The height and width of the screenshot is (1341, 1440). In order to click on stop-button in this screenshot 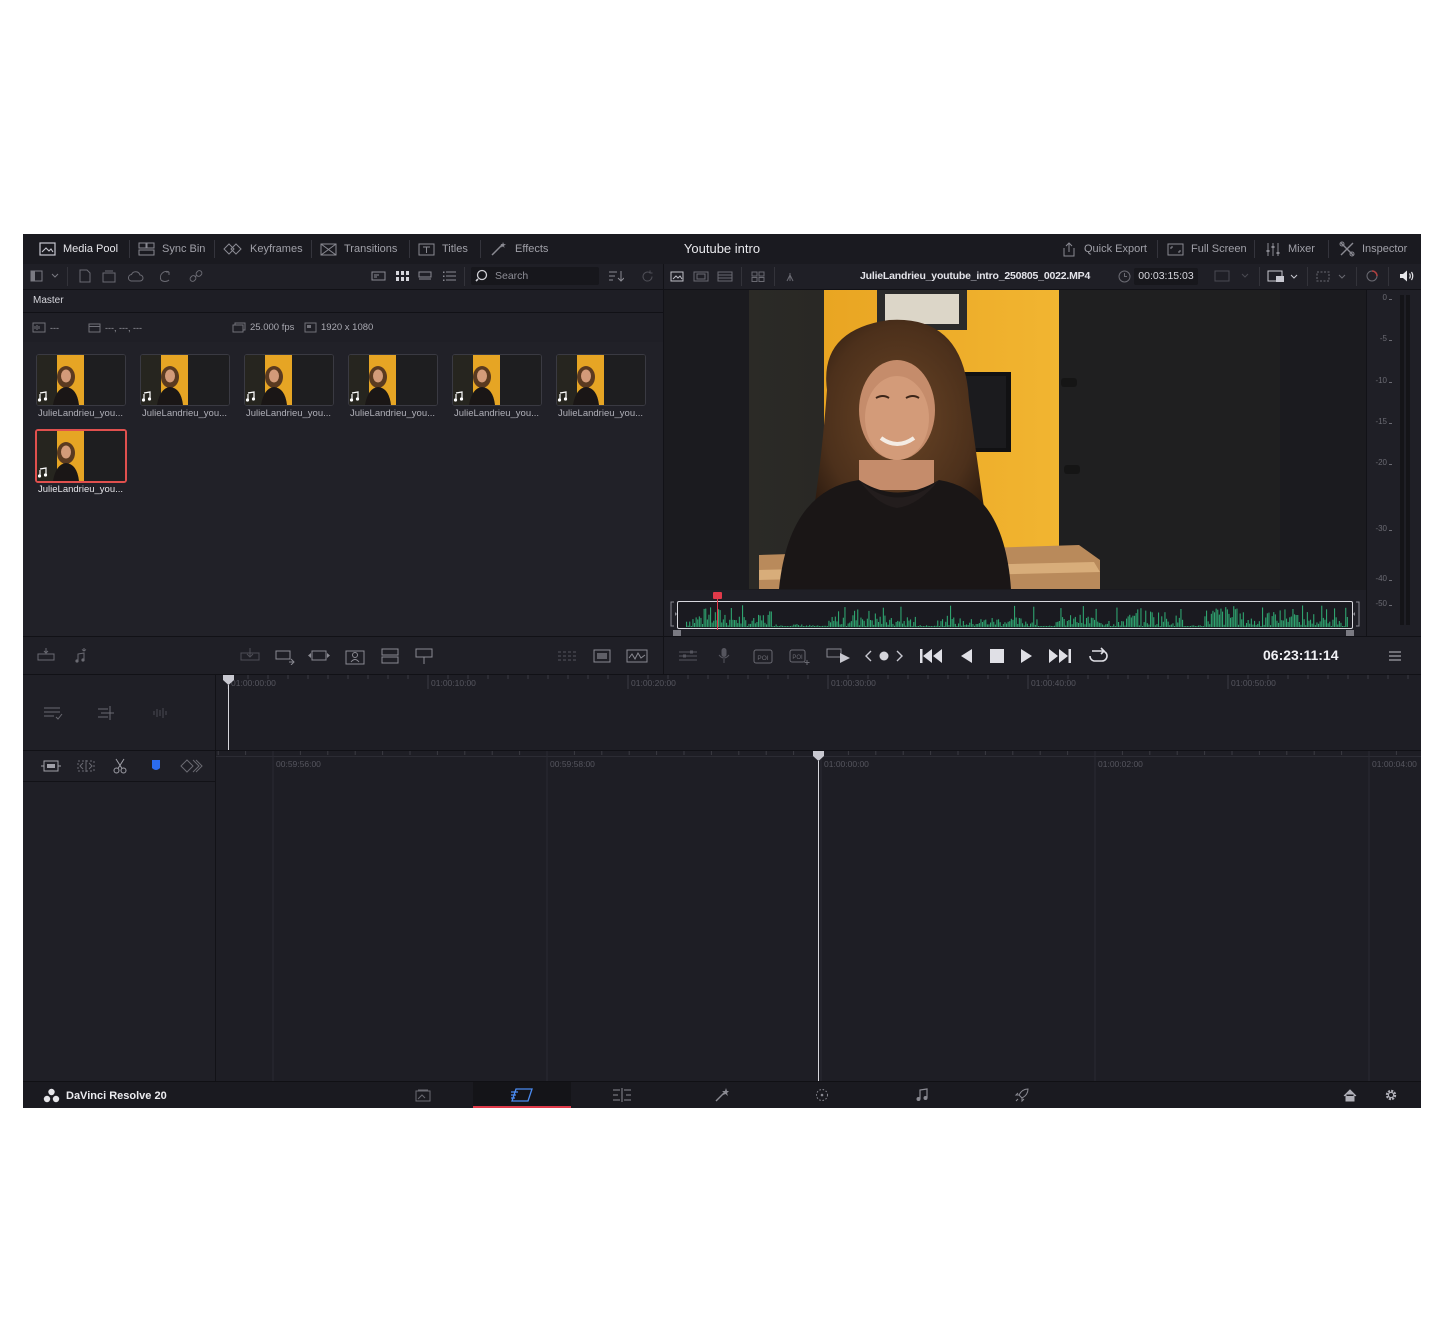, I will do `click(997, 656)`.